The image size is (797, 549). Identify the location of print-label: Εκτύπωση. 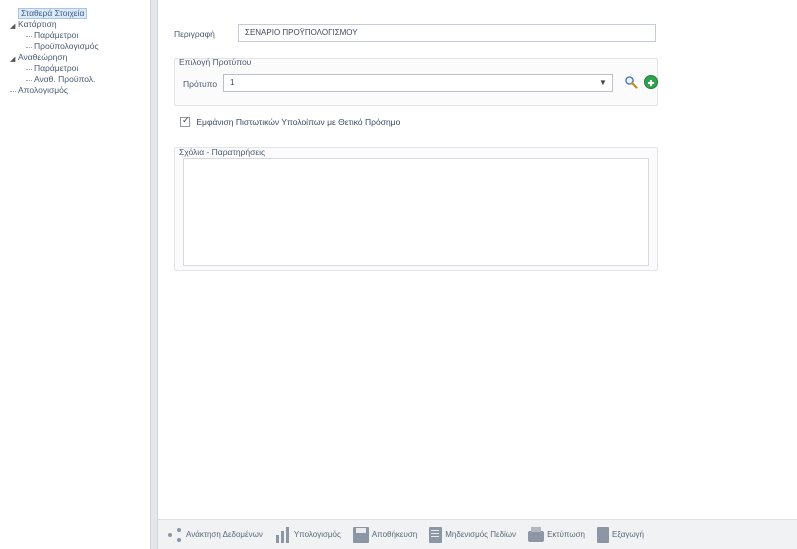
(566, 534).